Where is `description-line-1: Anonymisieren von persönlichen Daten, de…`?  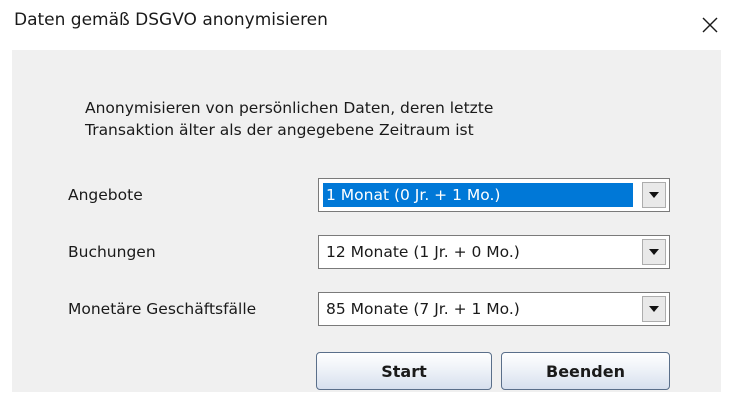
description-line-1: Anonymisieren von persönlichen Daten, de… is located at coordinates (289, 108).